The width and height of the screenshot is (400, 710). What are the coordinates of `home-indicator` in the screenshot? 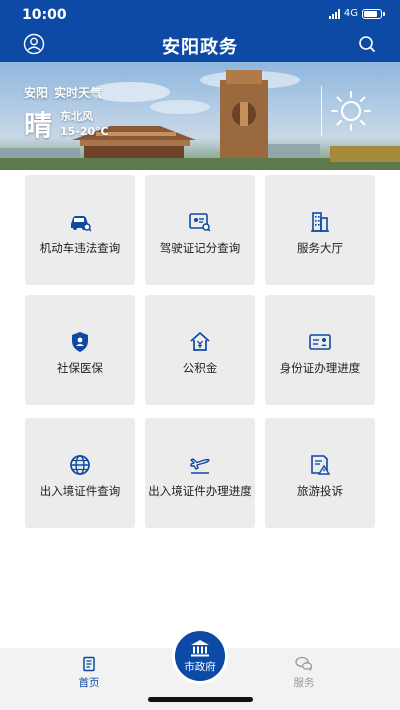 It's located at (200, 699).